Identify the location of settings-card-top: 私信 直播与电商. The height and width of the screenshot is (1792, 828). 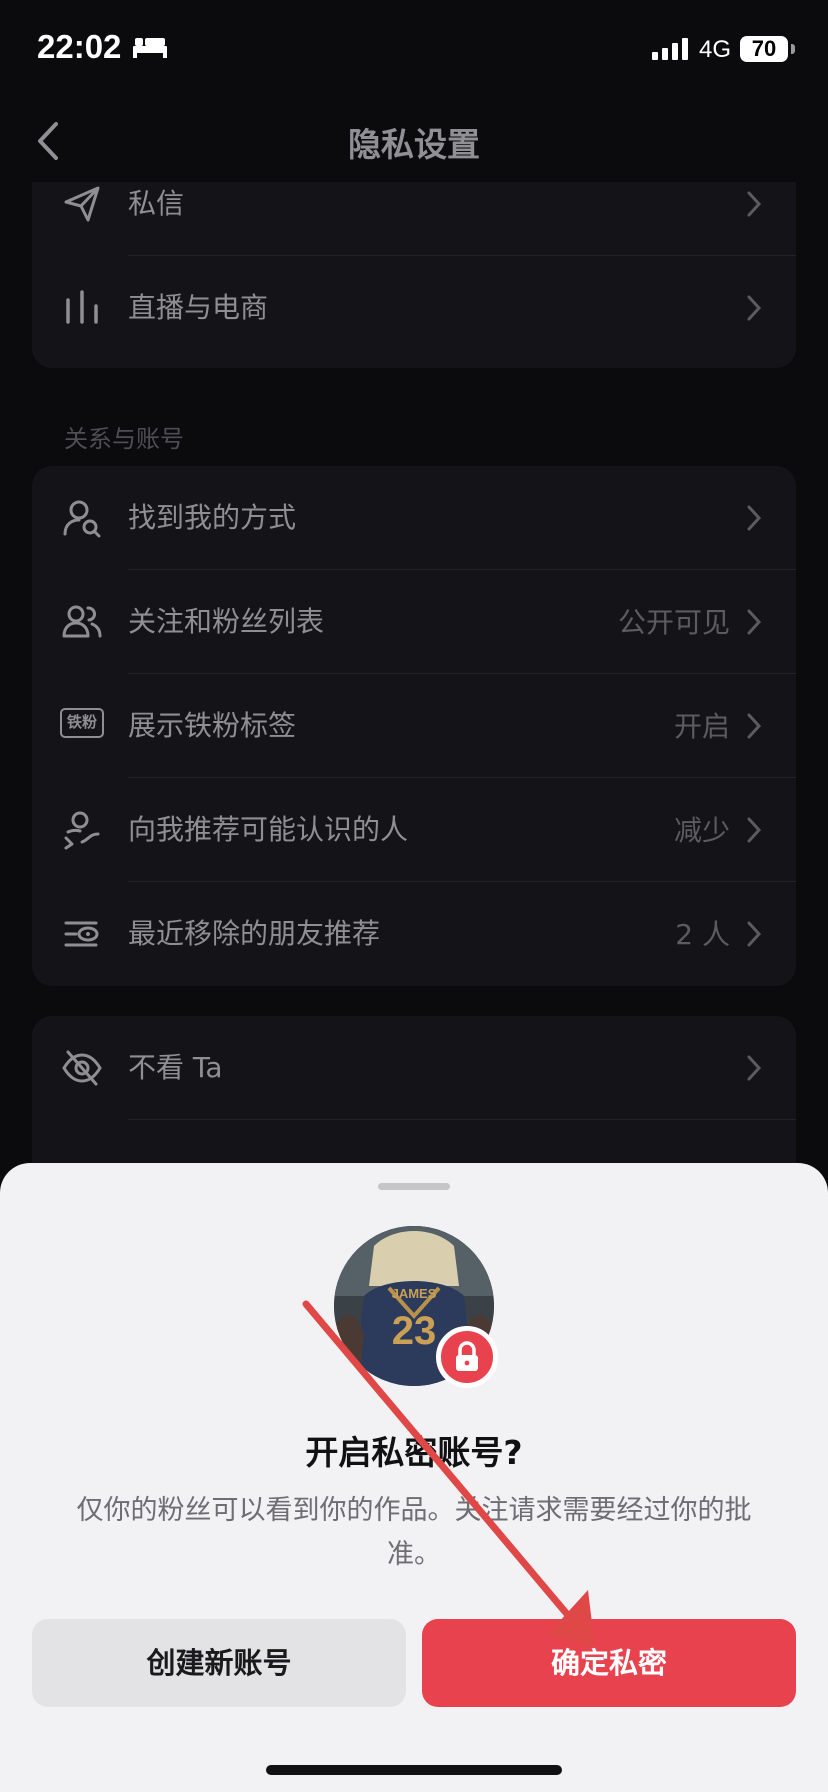
(414, 275).